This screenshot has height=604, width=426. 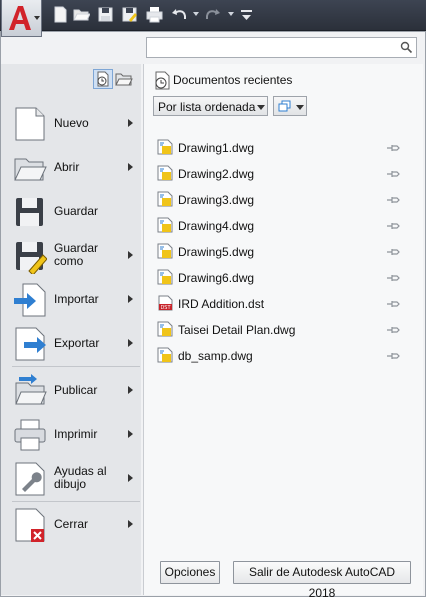 What do you see at coordinates (165, 308) in the screenshot?
I see `svg-text: DST` at bounding box center [165, 308].